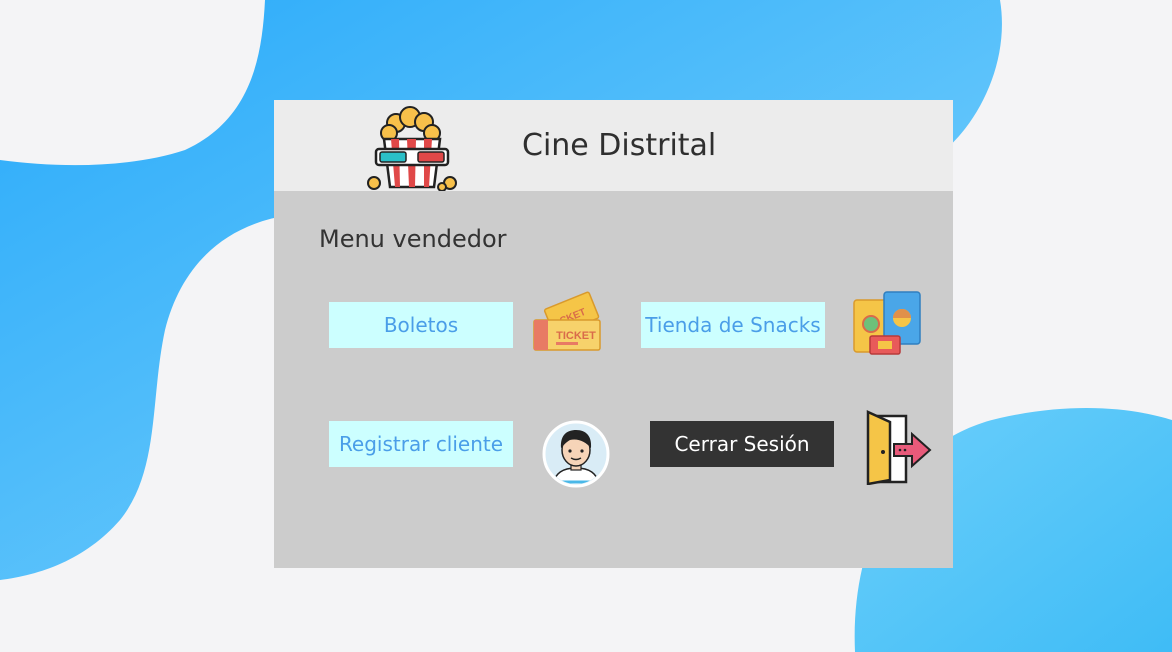 The width and height of the screenshot is (1172, 652). I want to click on panel-header: Cine Distrital, so click(613, 145).